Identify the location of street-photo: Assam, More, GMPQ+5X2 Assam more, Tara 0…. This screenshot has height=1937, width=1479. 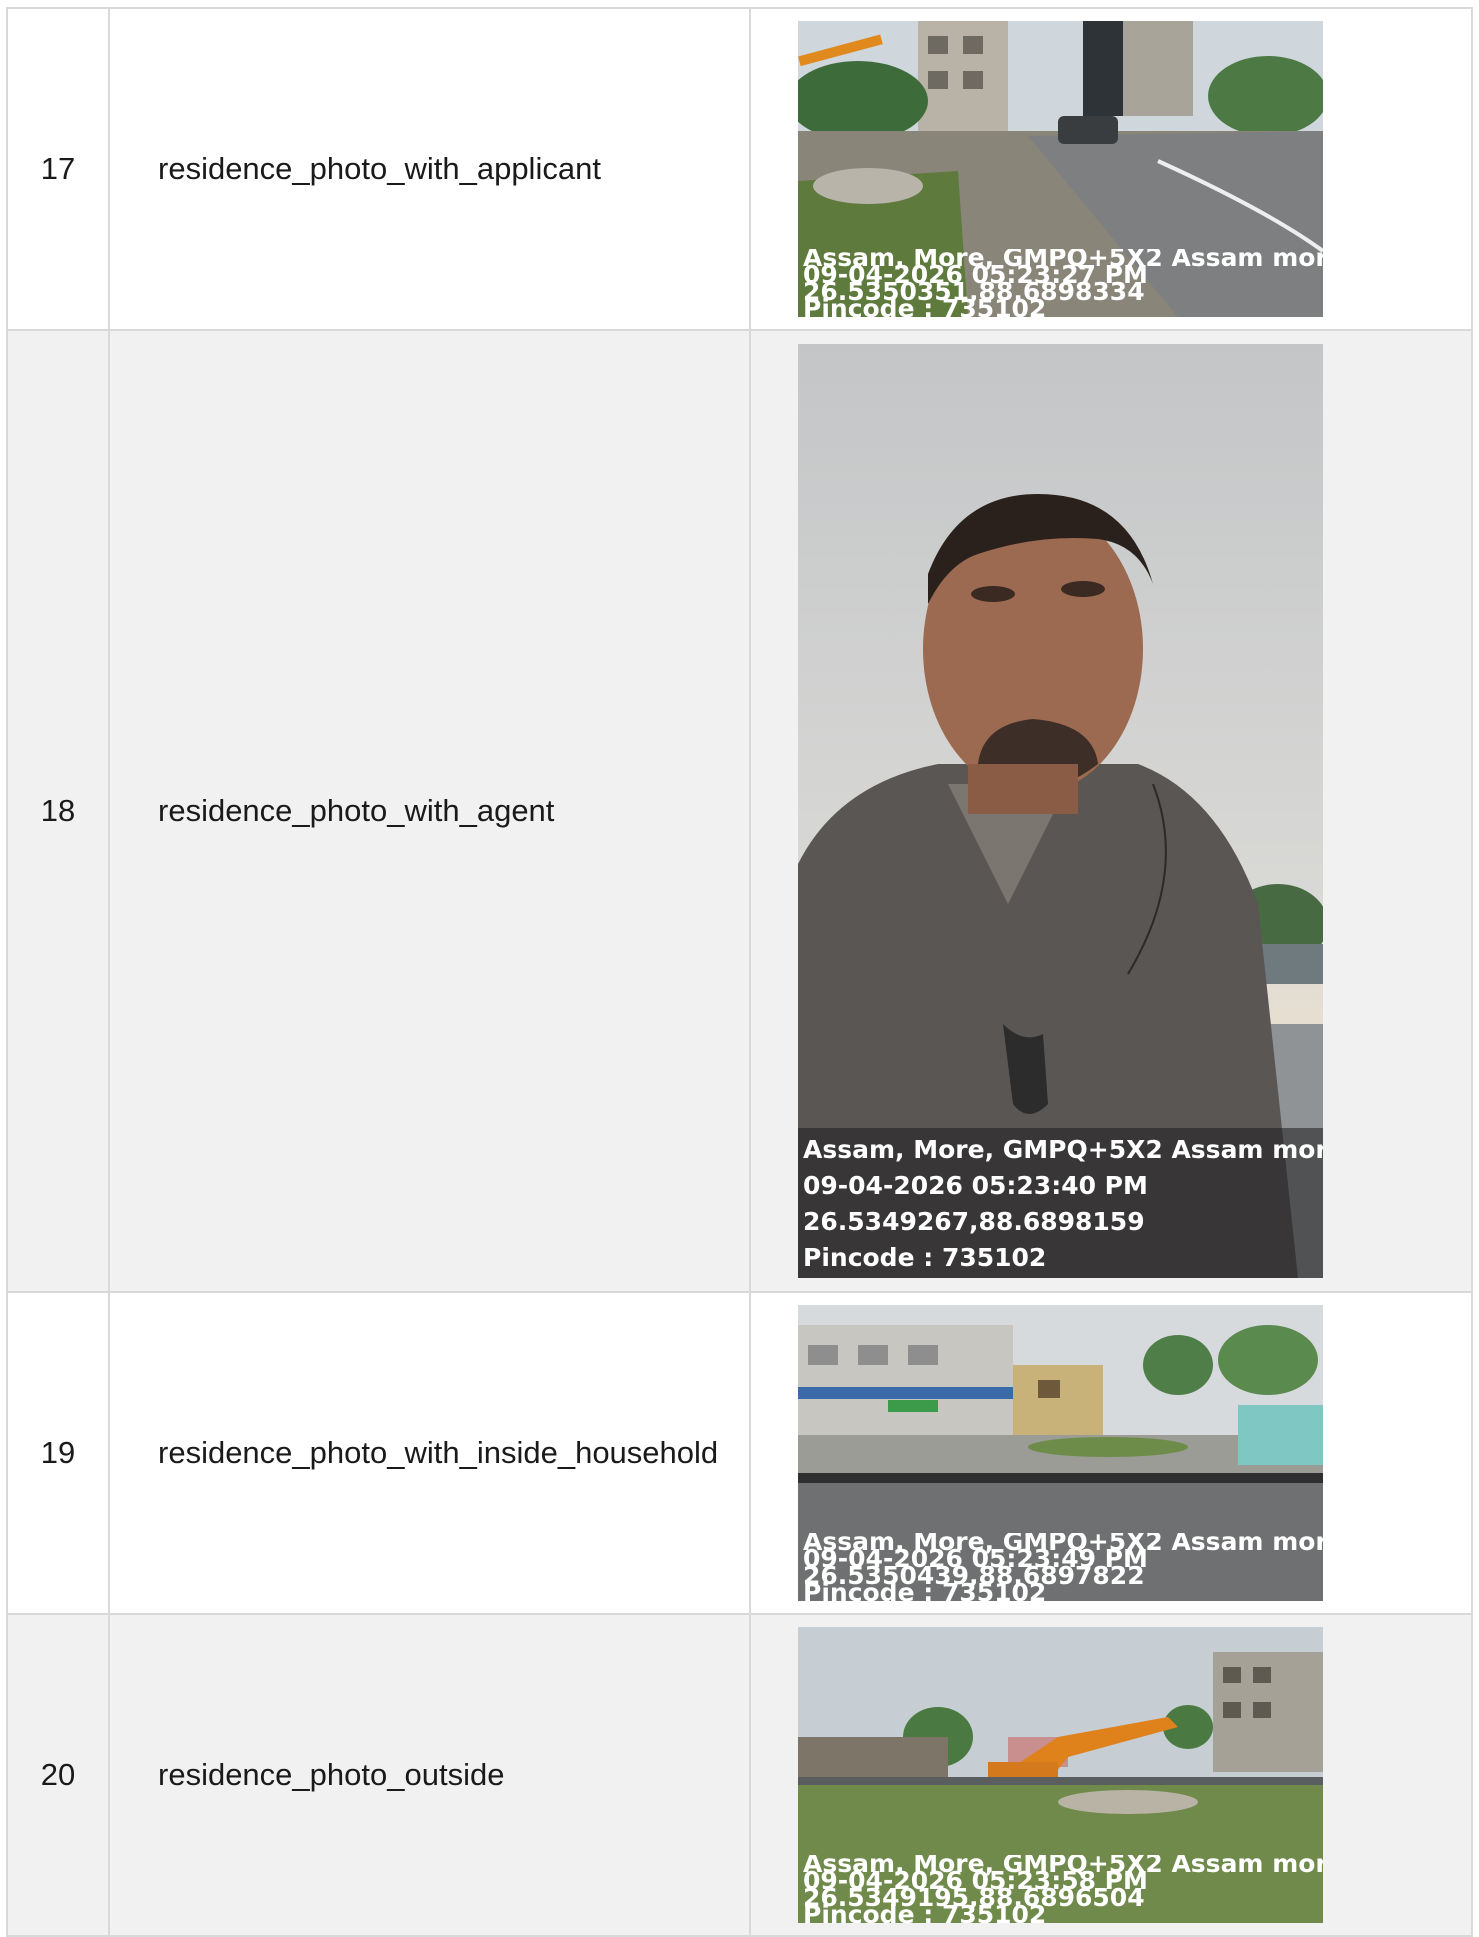
(1060, 169).